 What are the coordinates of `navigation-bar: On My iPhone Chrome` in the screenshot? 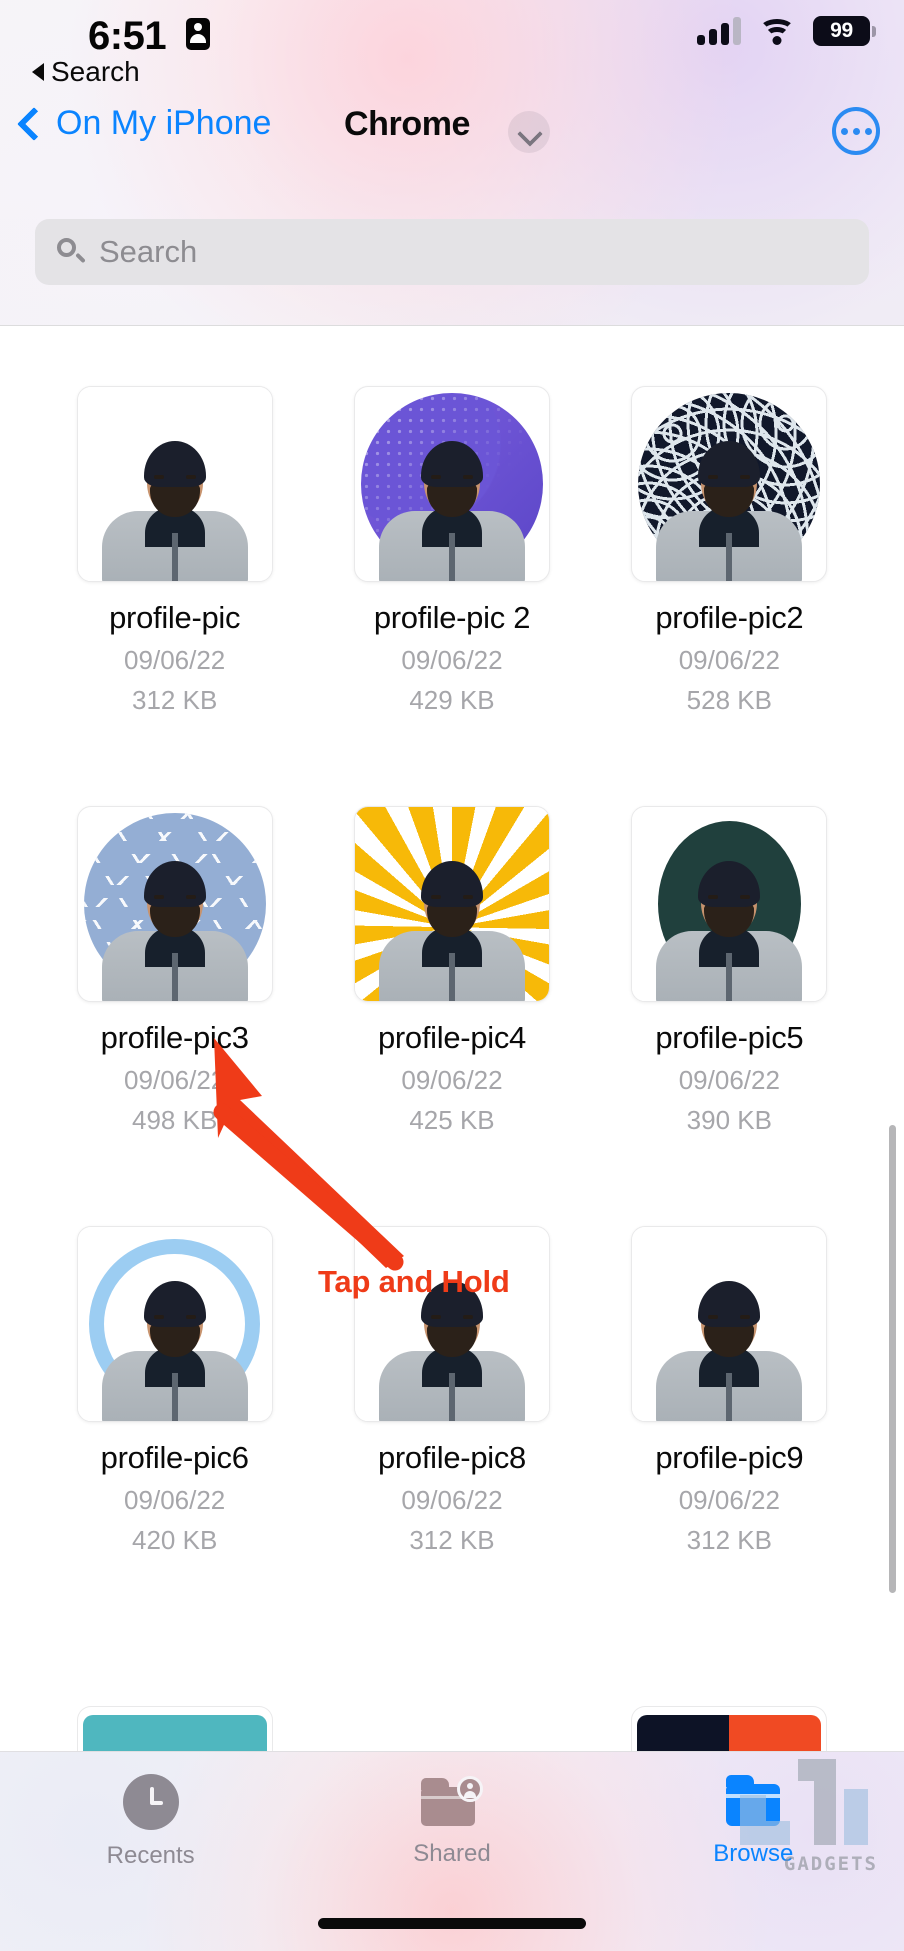 It's located at (452, 133).